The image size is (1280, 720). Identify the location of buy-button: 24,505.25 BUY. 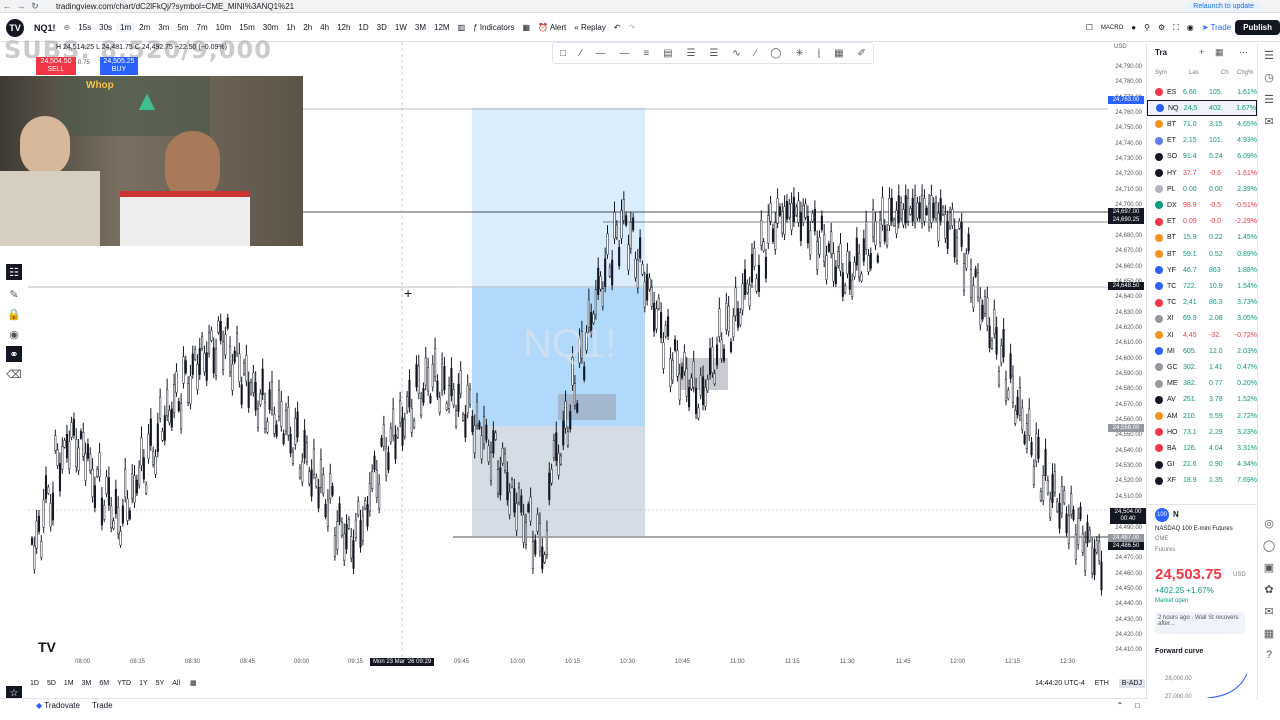
(119, 66).